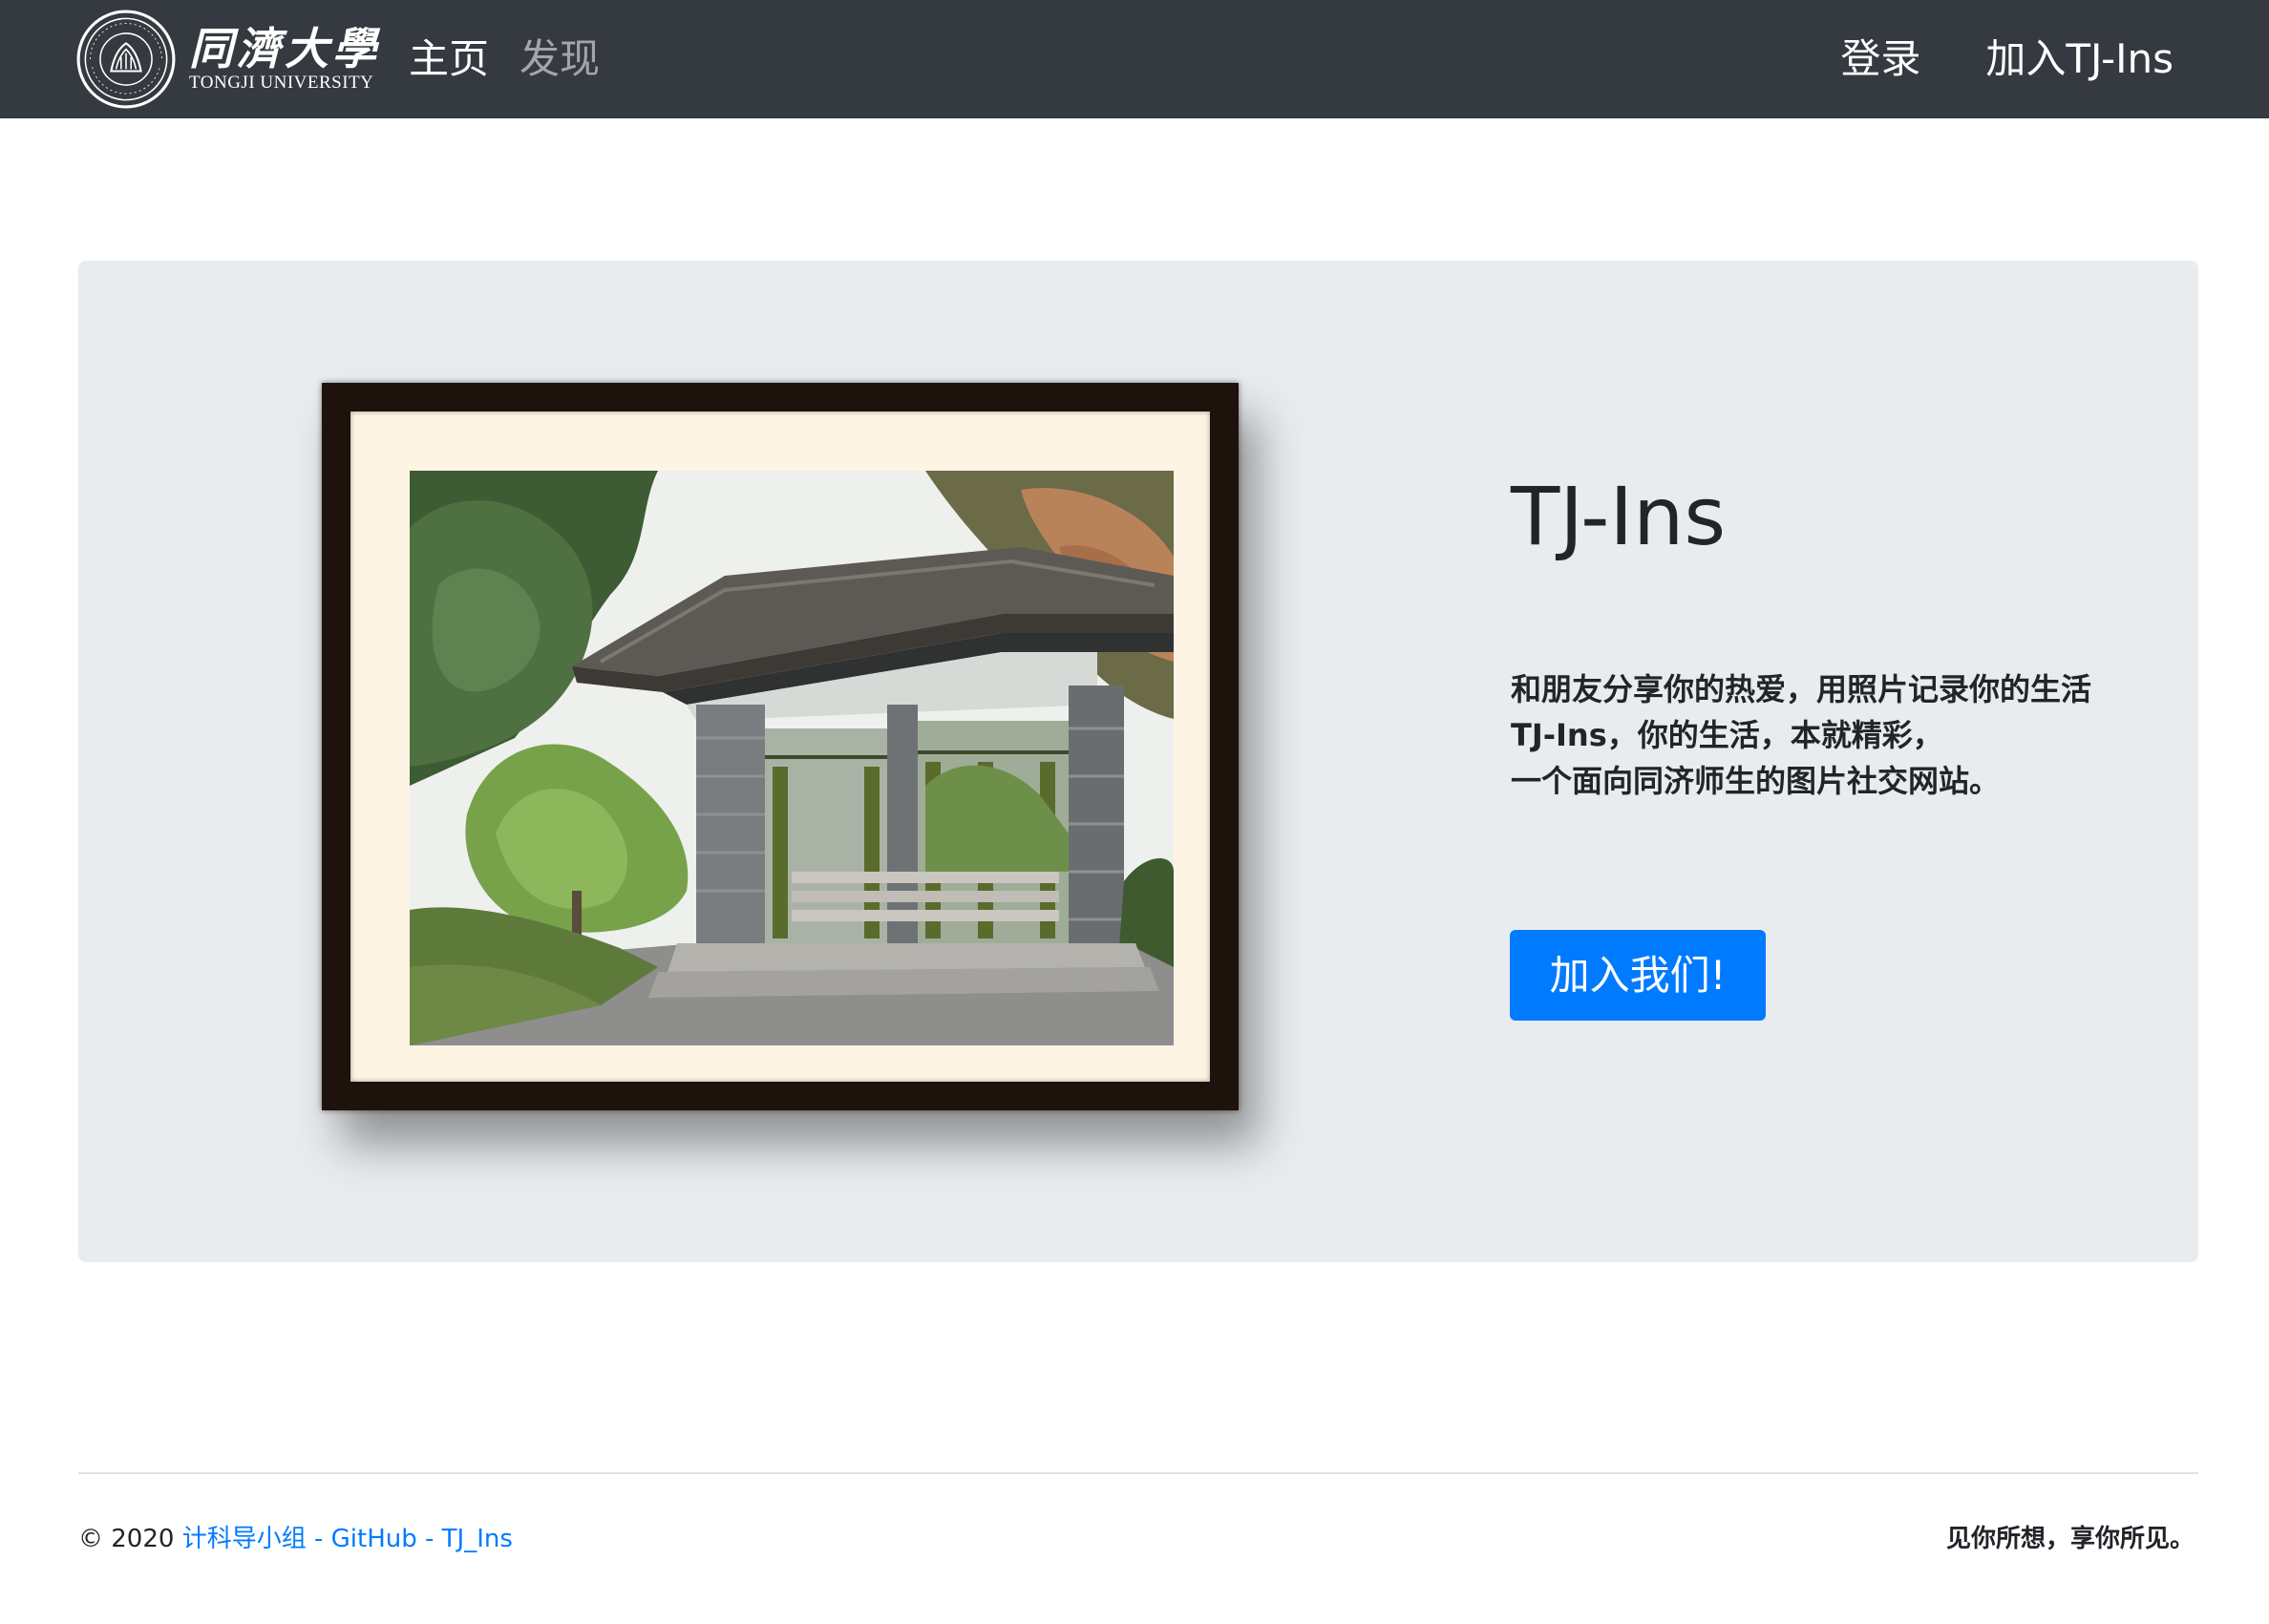 The image size is (2269, 1624). What do you see at coordinates (449, 59) in the screenshot?
I see `nav-link-home: 主页` at bounding box center [449, 59].